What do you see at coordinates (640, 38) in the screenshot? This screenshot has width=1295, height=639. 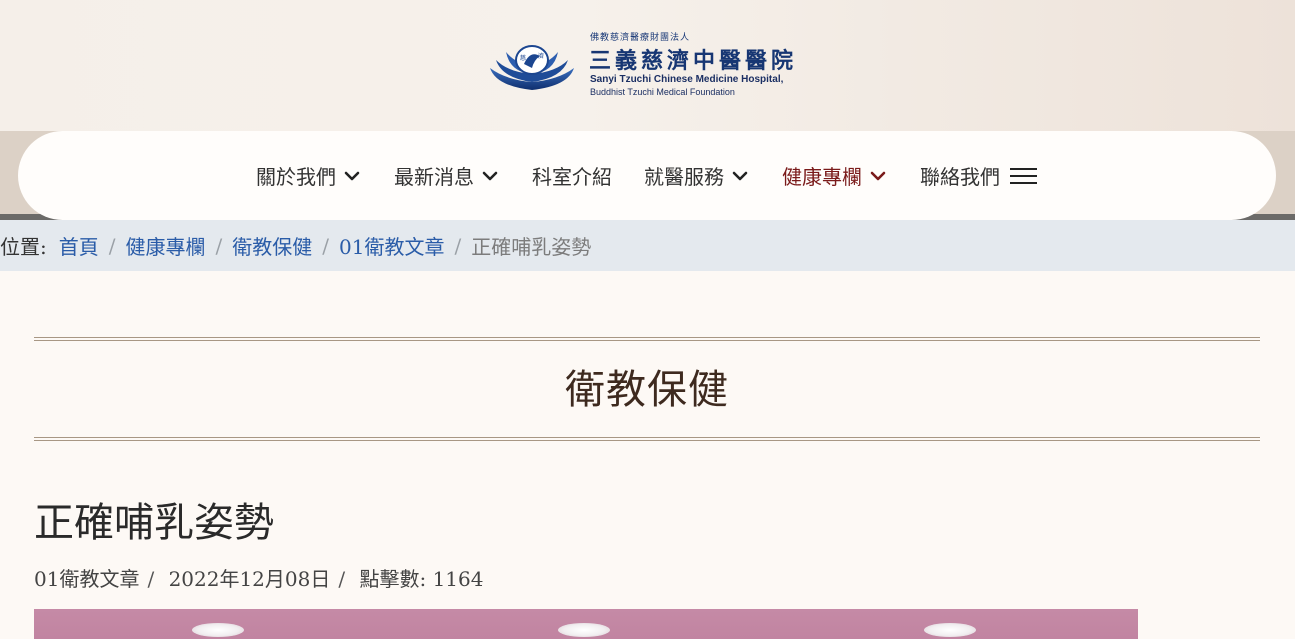 I see `logo-subtitle: 佛教慈濟醫療財團法人` at bounding box center [640, 38].